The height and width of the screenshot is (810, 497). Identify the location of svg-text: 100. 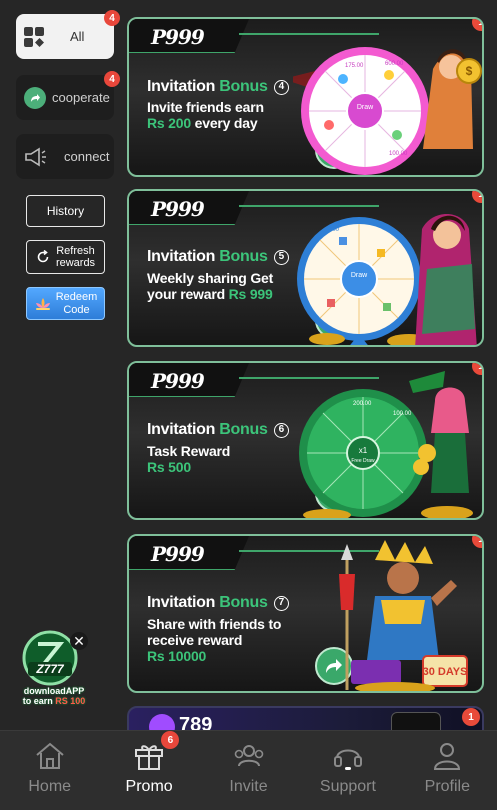
(334, 230).